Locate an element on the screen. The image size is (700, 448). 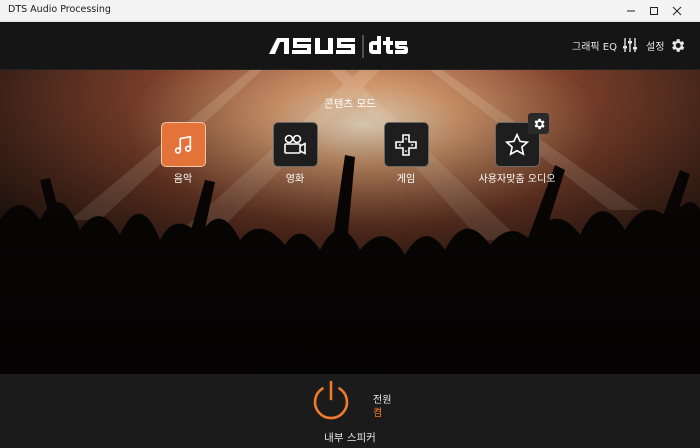
close-icon is located at coordinates (677, 11).